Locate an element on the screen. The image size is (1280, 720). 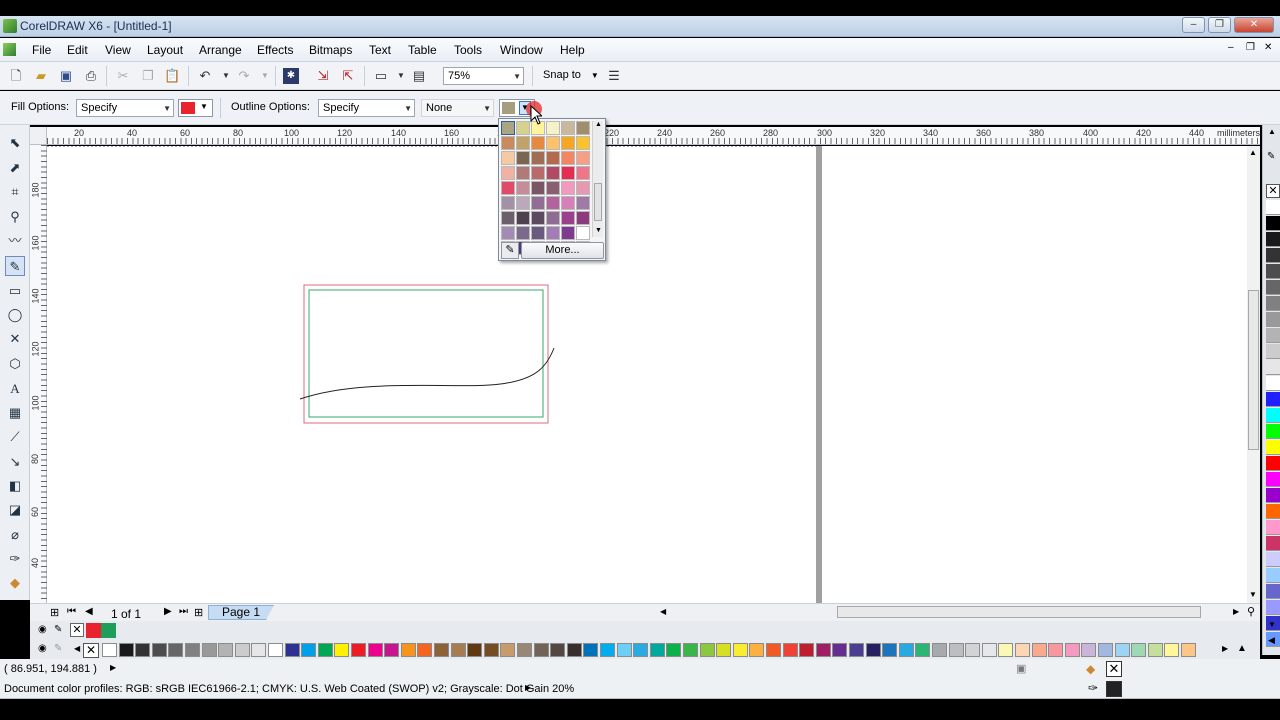
palette-scroll-right-icon: ▶ is located at coordinates (1225, 648).